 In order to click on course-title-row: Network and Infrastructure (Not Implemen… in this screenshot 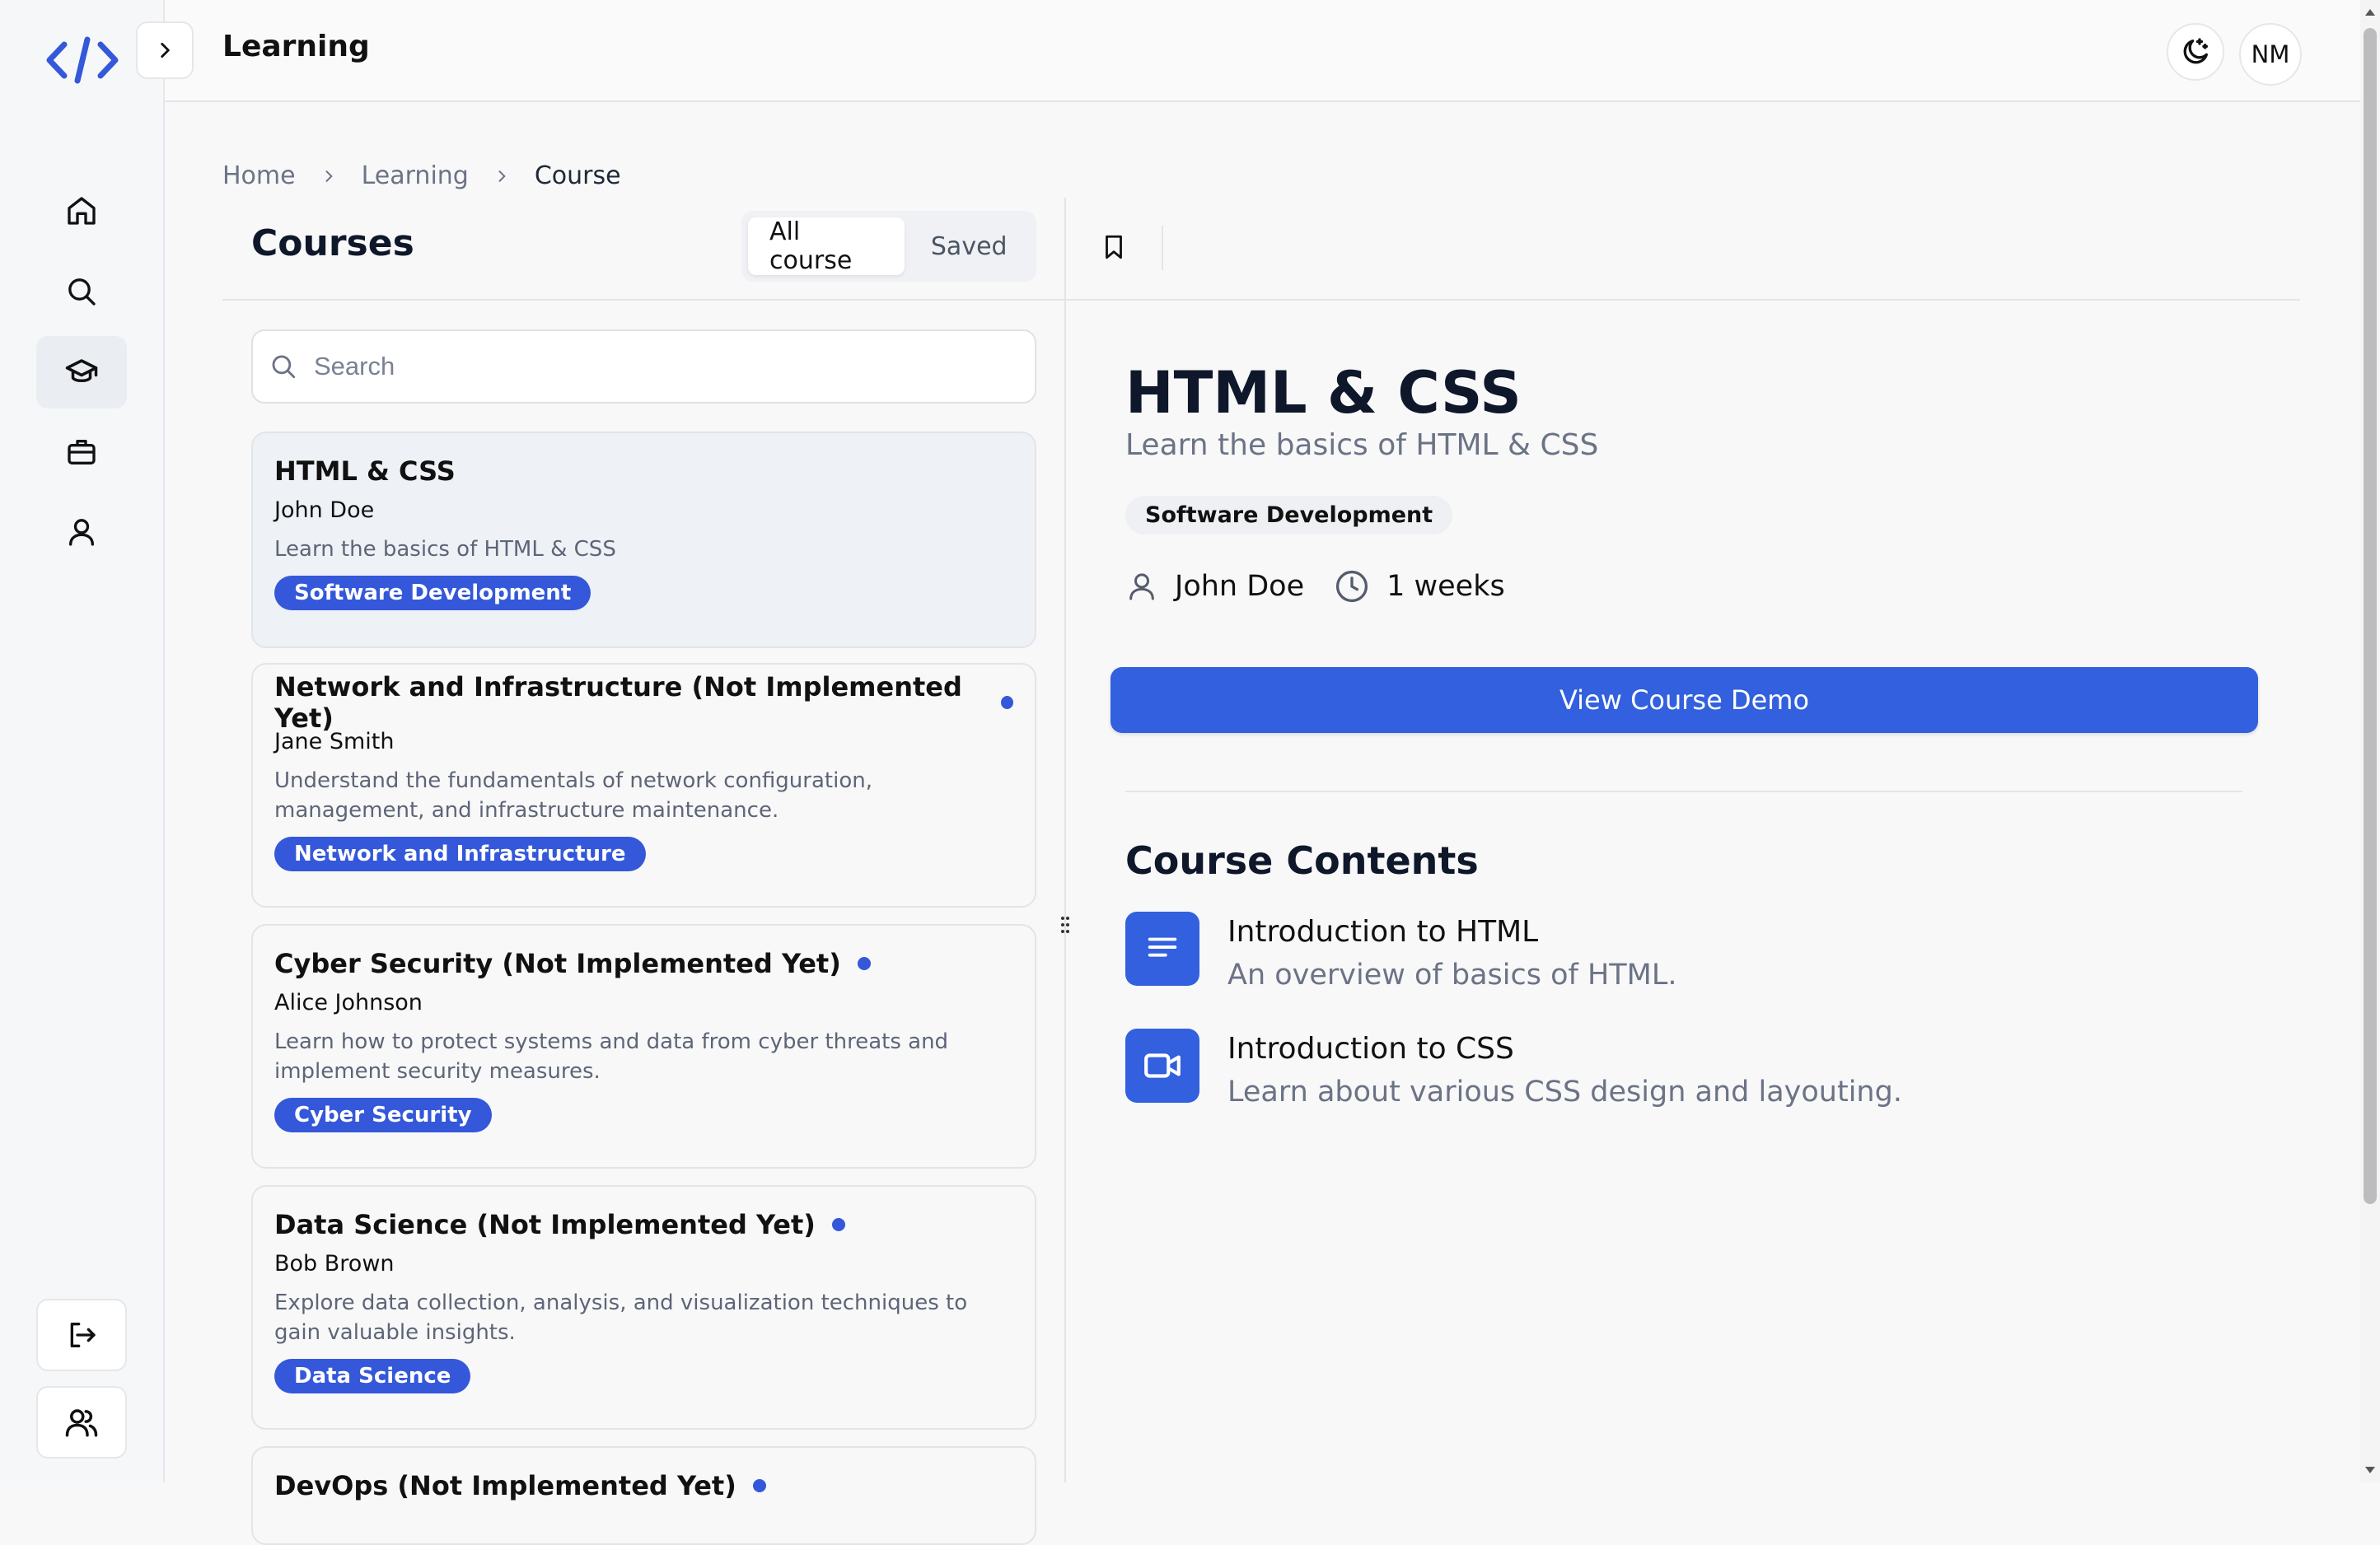, I will do `click(643, 702)`.